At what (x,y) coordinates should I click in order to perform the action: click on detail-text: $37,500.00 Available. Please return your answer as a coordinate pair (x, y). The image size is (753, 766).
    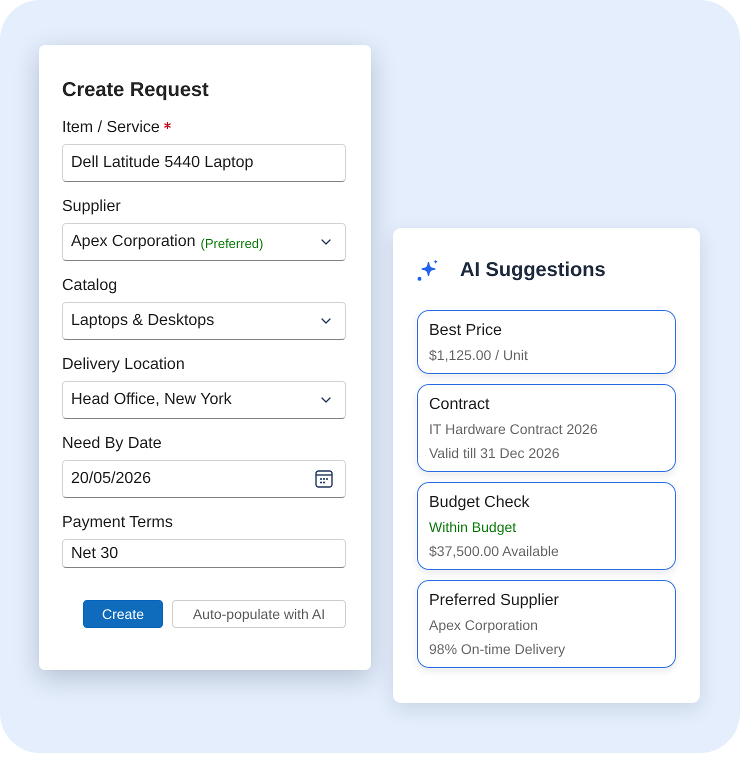
    Looking at the image, I should click on (494, 551).